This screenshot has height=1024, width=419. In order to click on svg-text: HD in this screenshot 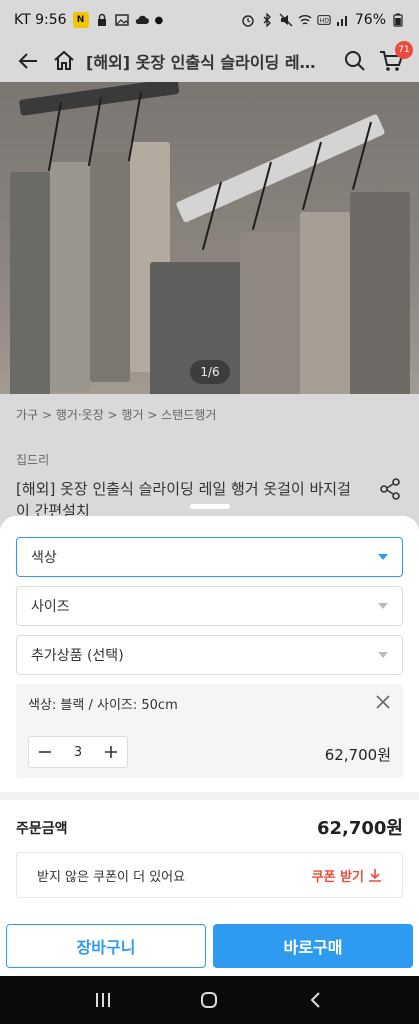, I will do `click(325, 21)`.